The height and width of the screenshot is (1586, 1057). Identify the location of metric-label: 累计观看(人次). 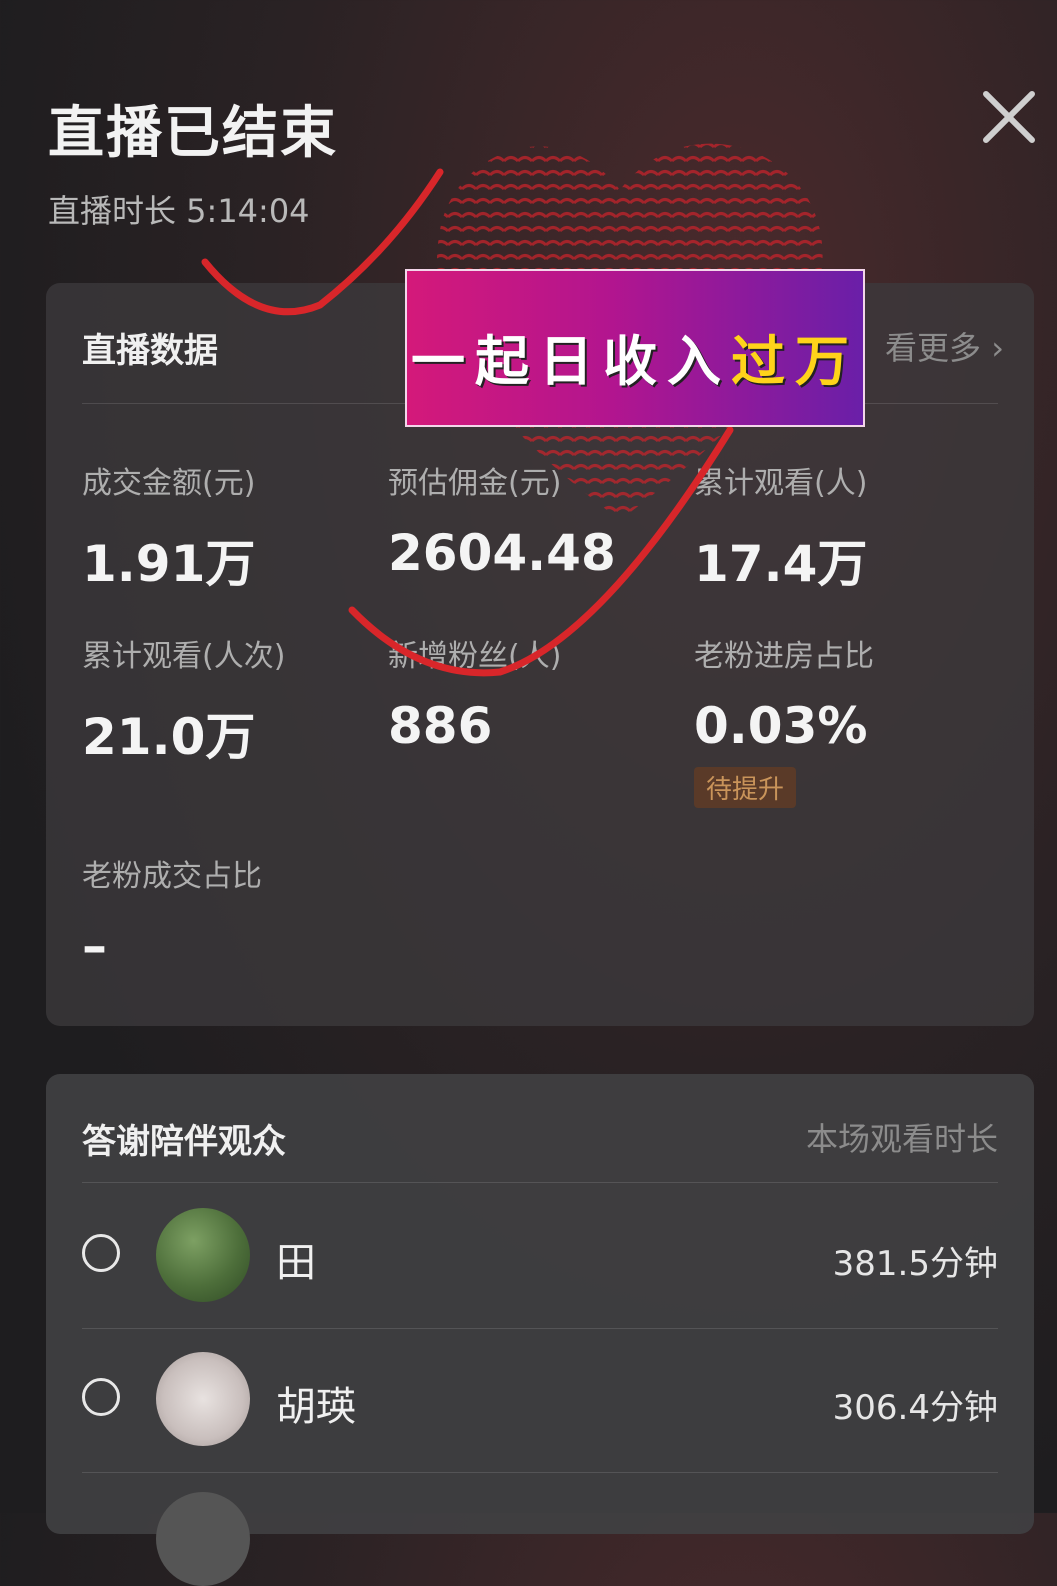
(184, 656).